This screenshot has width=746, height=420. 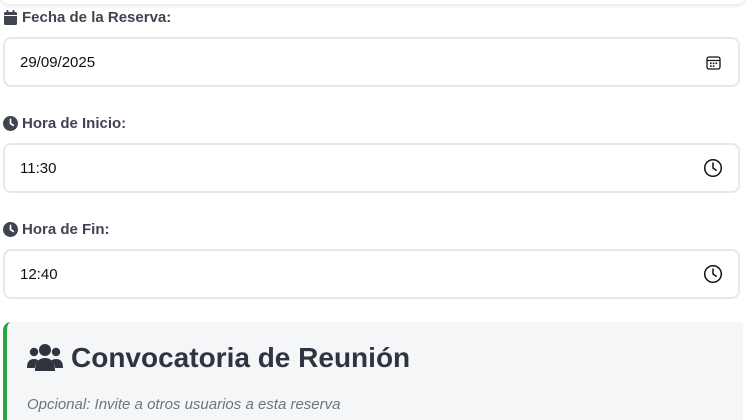 I want to click on calendar-icon, so click(x=10, y=17).